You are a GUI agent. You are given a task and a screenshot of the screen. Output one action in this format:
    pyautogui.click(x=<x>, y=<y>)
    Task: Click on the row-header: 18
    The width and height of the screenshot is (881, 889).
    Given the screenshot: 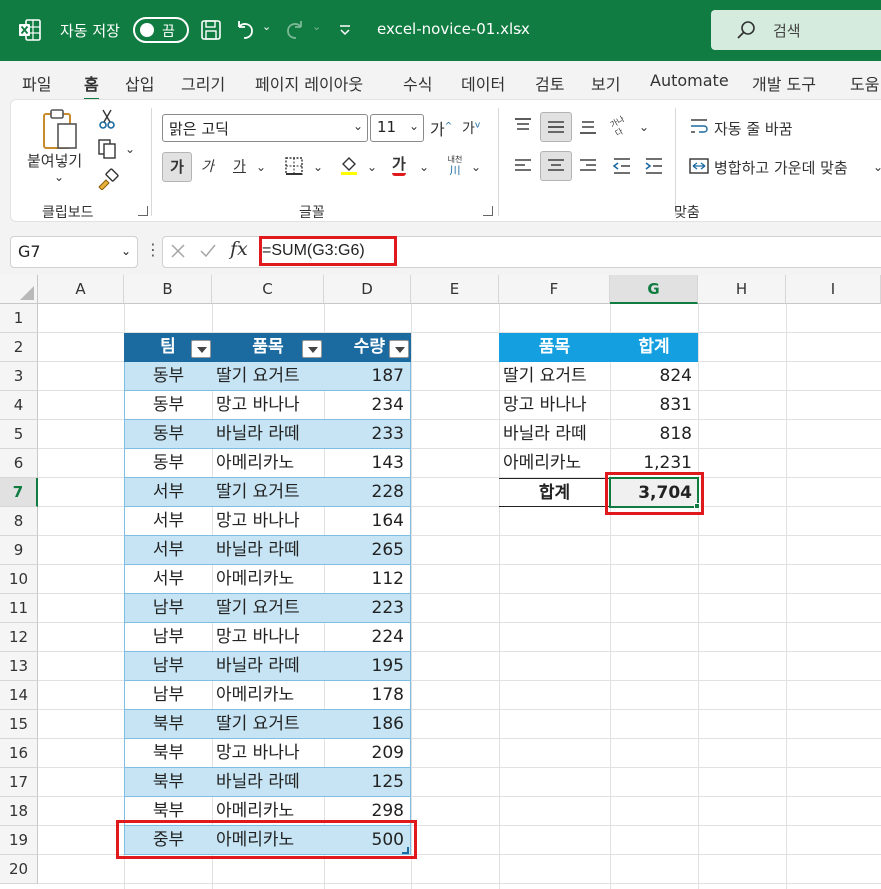 What is the action you would take?
    pyautogui.click(x=19, y=811)
    